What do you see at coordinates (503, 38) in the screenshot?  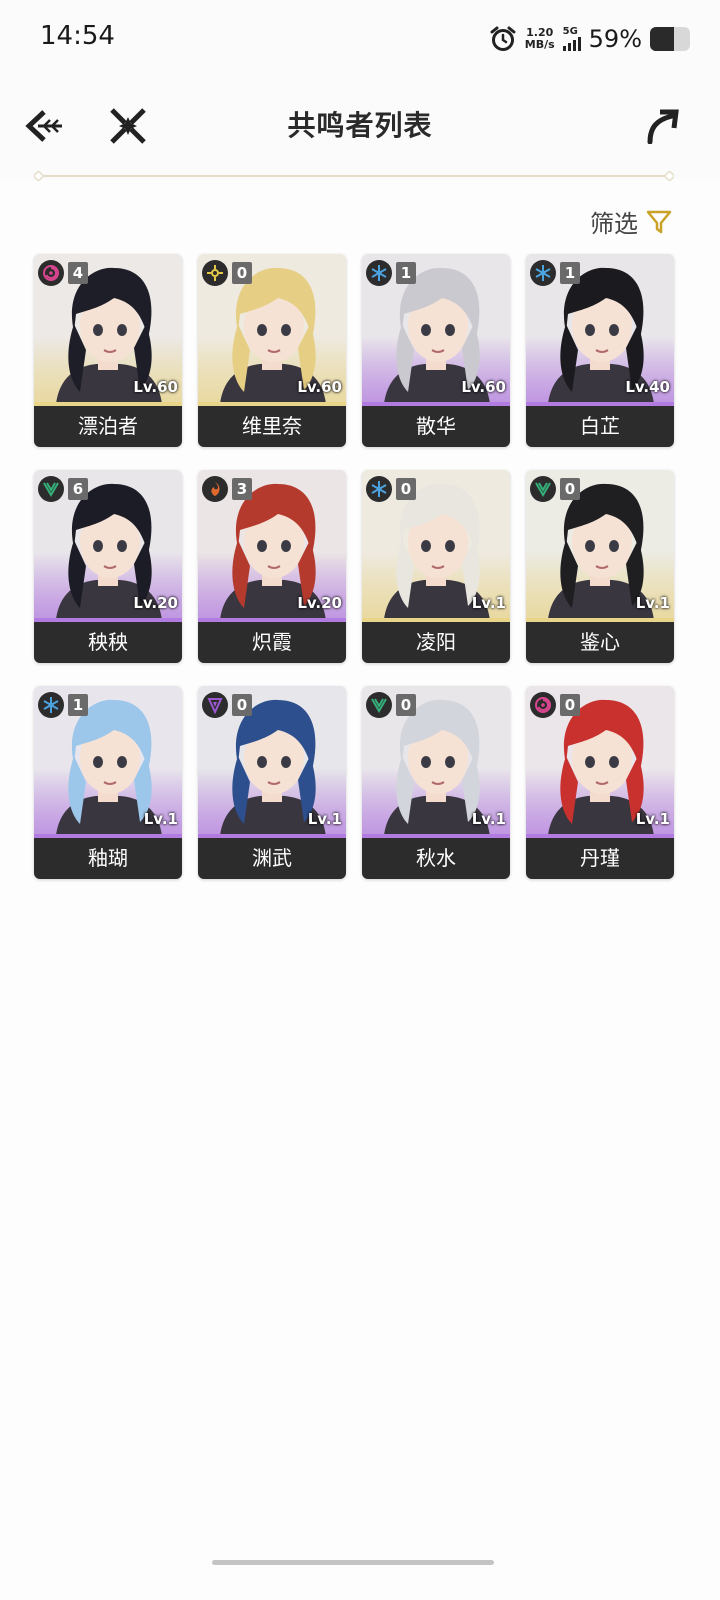 I see `alarm-icon` at bounding box center [503, 38].